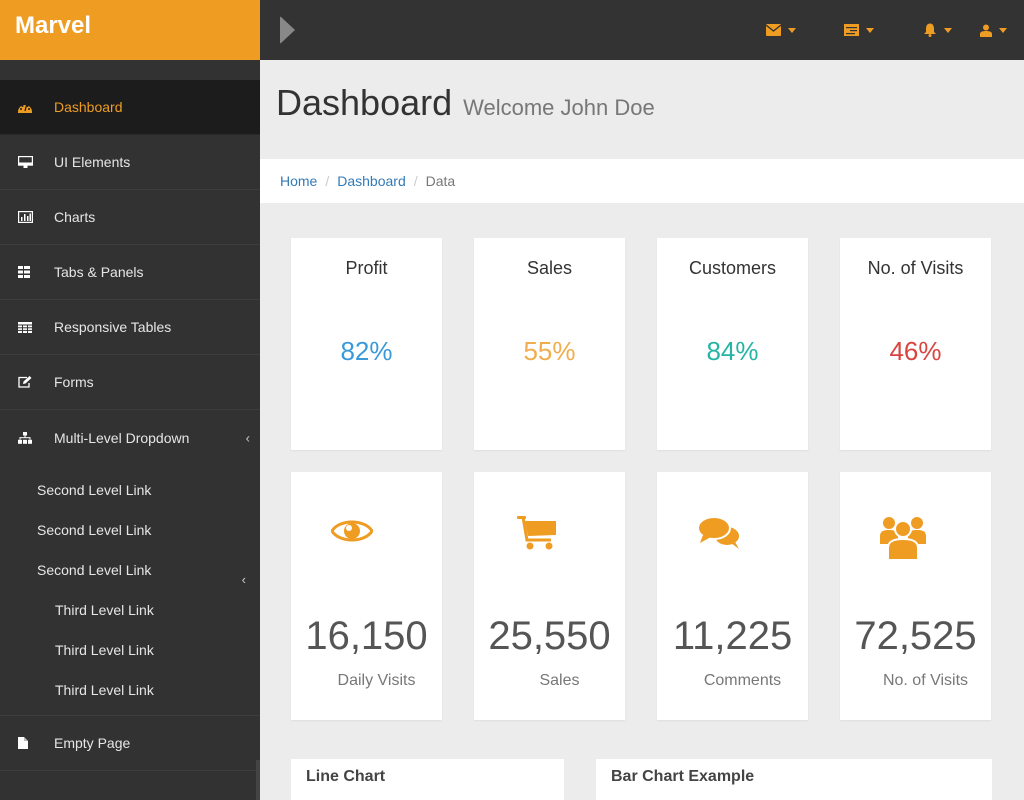 The height and width of the screenshot is (800, 1024). Describe the element at coordinates (24, 272) in the screenshot. I see `tabs-icon` at that location.